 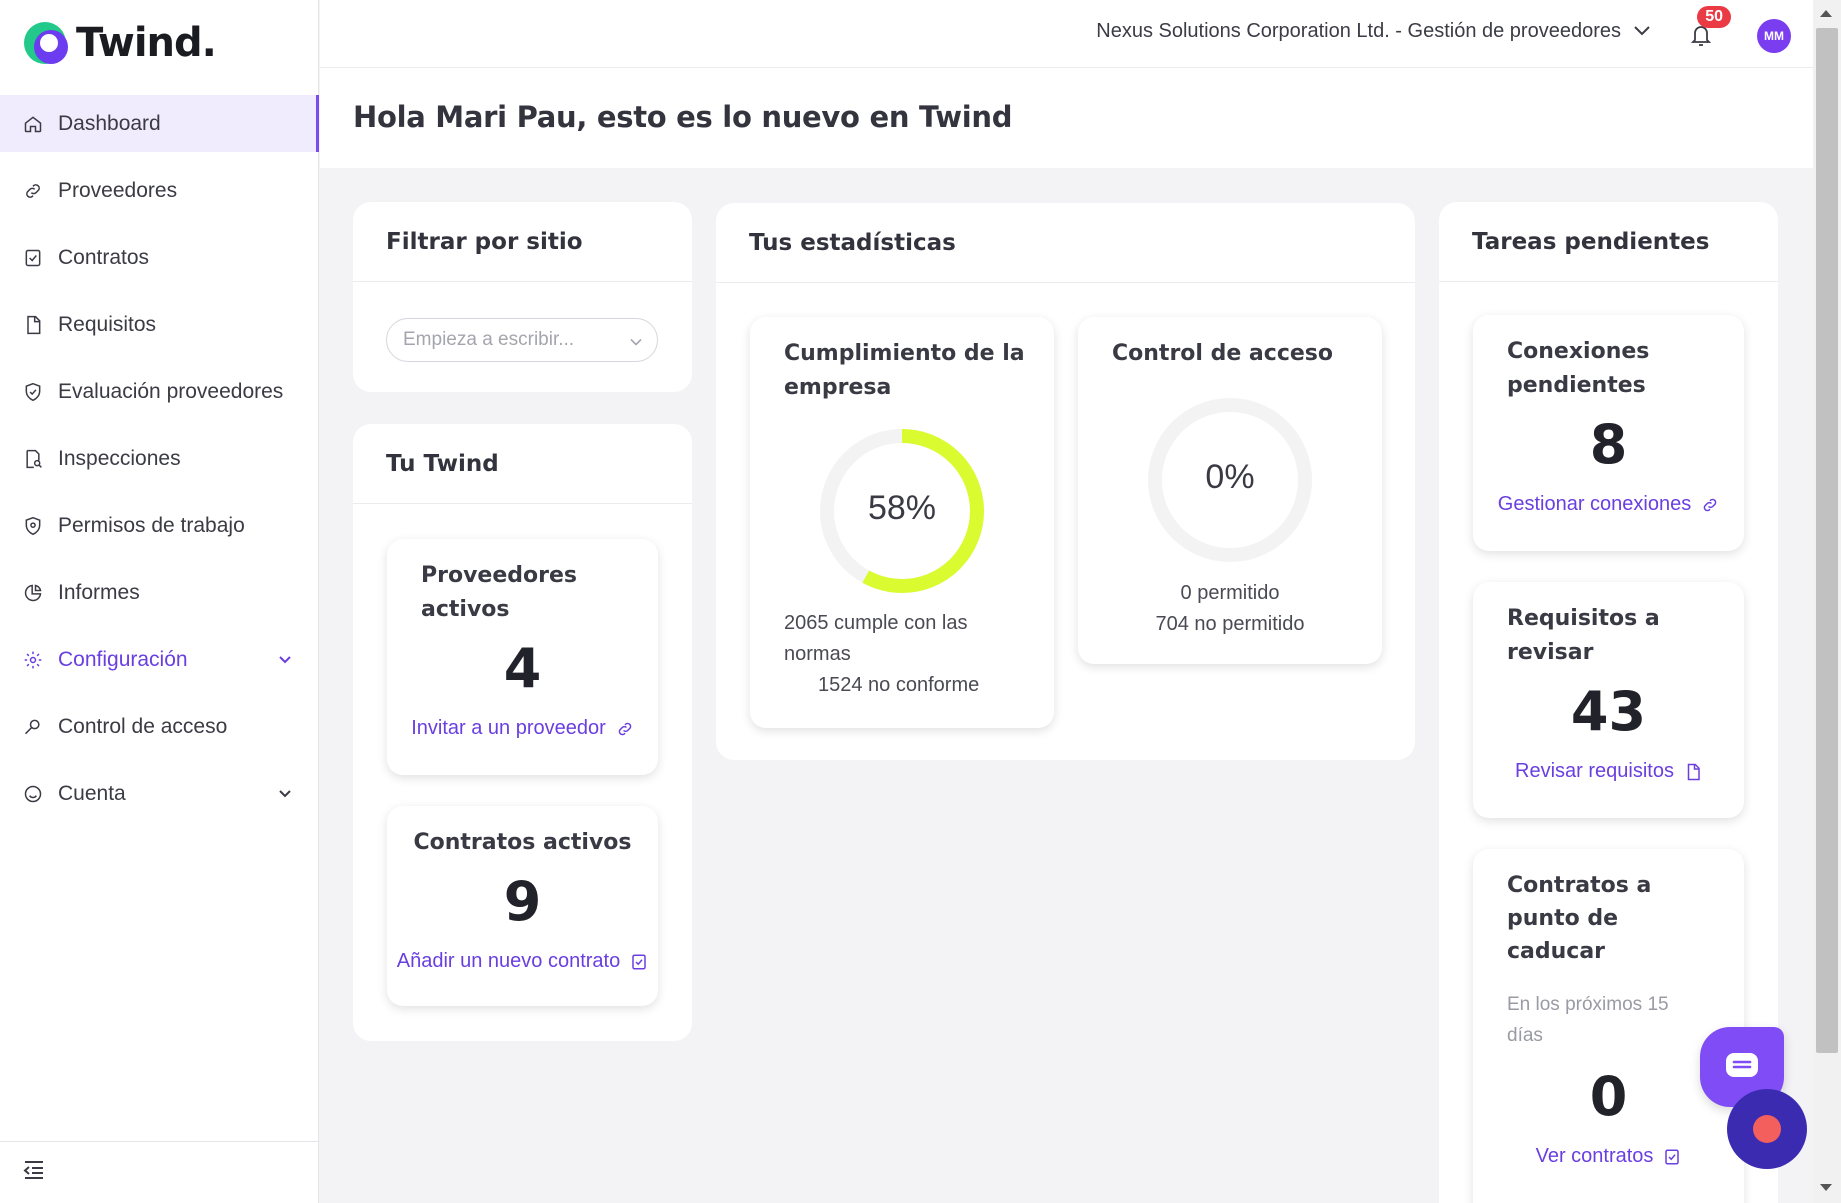 What do you see at coordinates (522, 842) in the screenshot?
I see `card-title: Contratos activos` at bounding box center [522, 842].